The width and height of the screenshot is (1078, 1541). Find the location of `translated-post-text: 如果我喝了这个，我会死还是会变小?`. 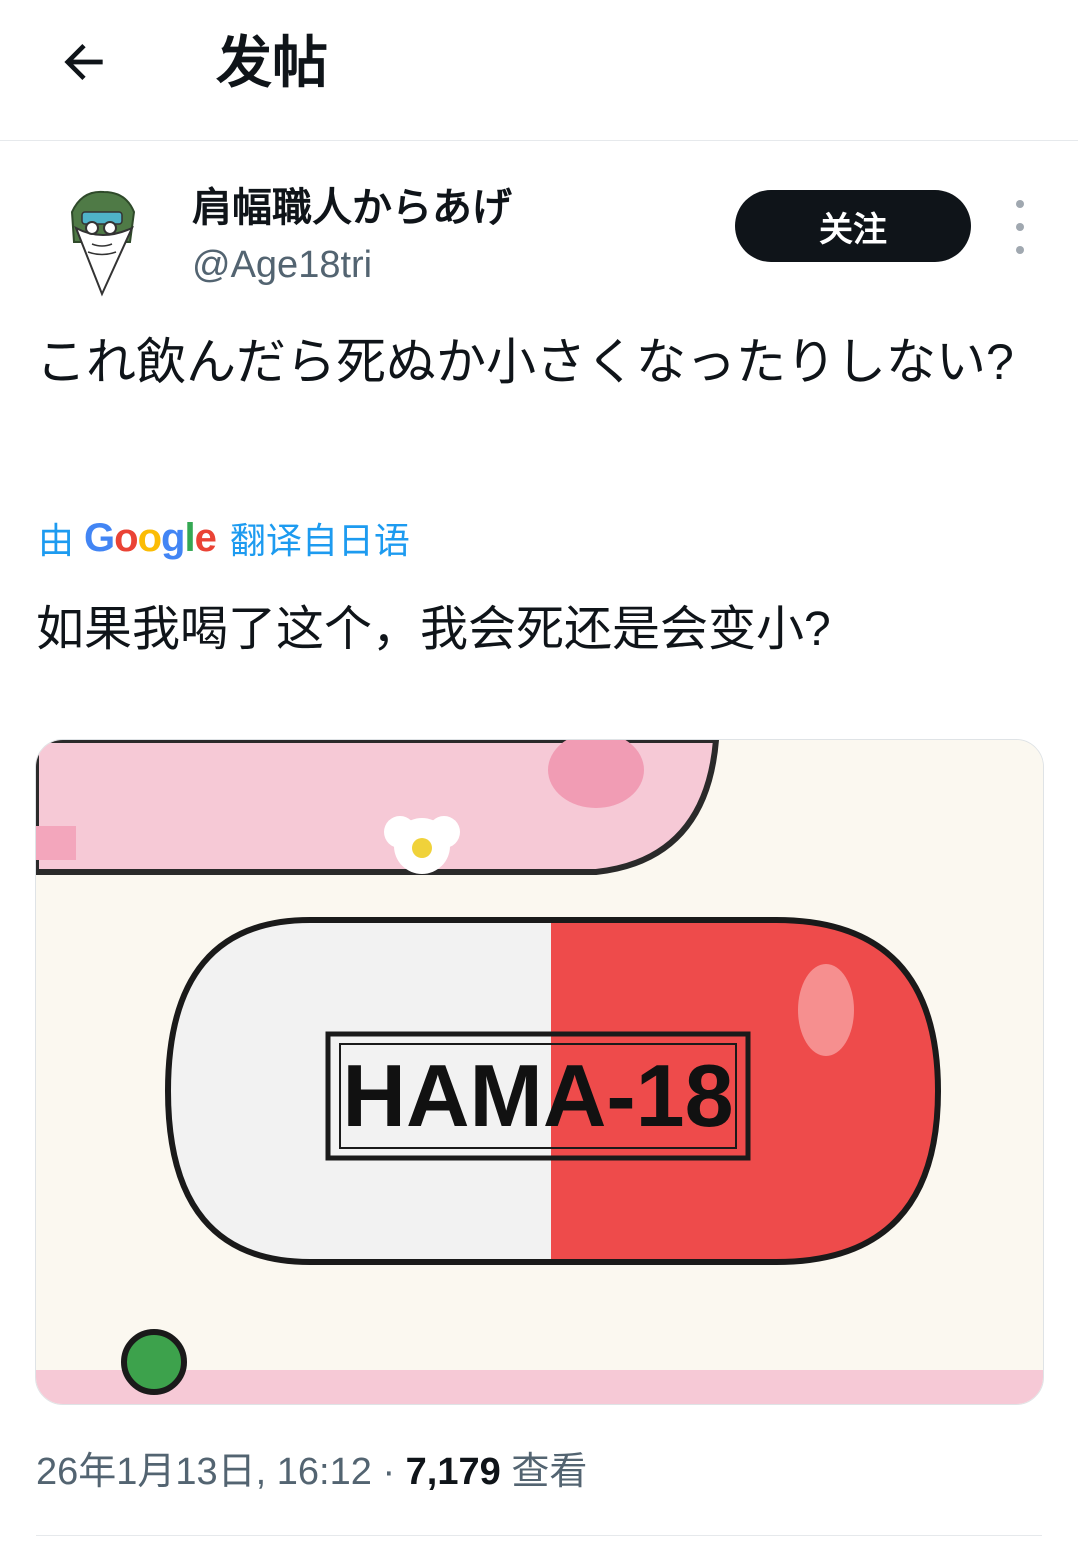

translated-post-text: 如果我喝了这个，我会死还是会变小? is located at coordinates (433, 629).